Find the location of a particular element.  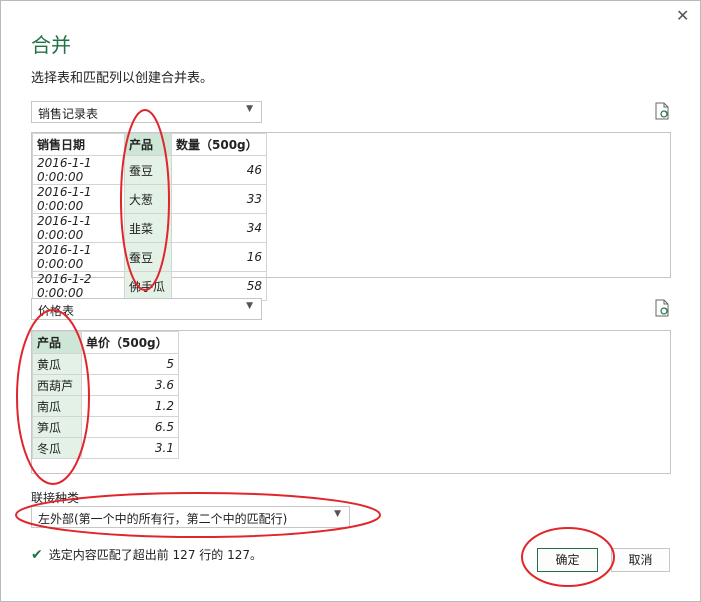

table2-col-header-selected: 产品 is located at coordinates (57, 342).